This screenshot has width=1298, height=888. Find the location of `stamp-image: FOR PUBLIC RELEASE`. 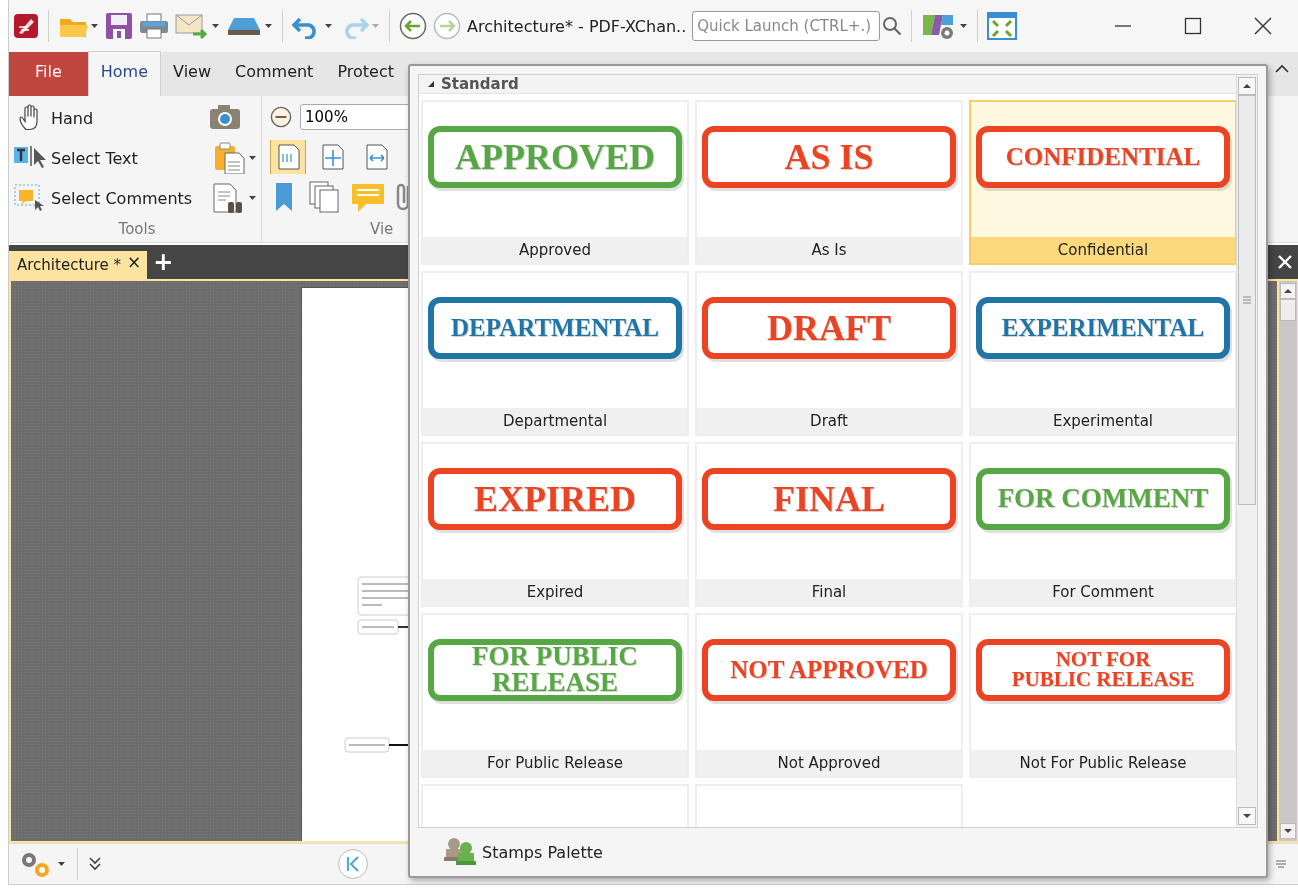

stamp-image: FOR PUBLIC RELEASE is located at coordinates (555, 669).